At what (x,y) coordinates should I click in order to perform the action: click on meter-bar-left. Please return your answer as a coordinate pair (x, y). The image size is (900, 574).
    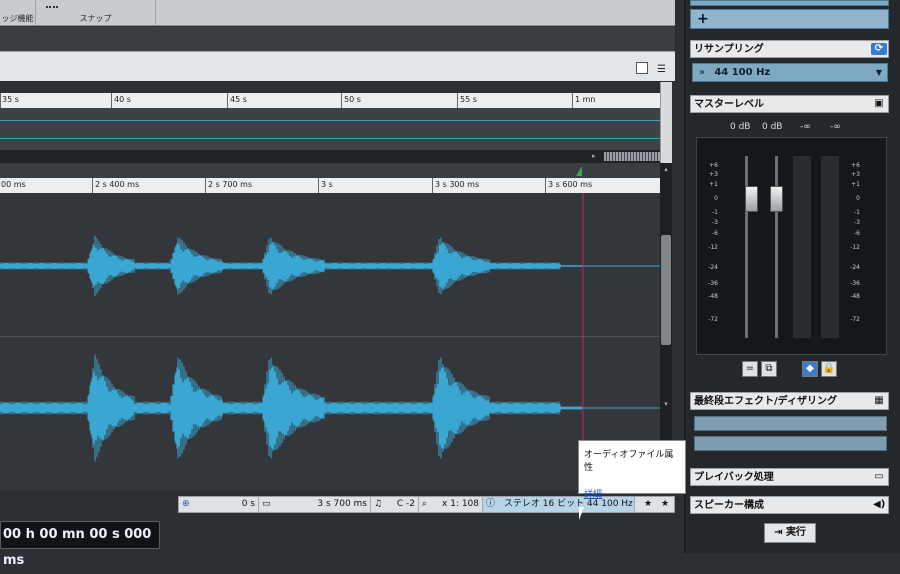
    Looking at the image, I should click on (802, 247).